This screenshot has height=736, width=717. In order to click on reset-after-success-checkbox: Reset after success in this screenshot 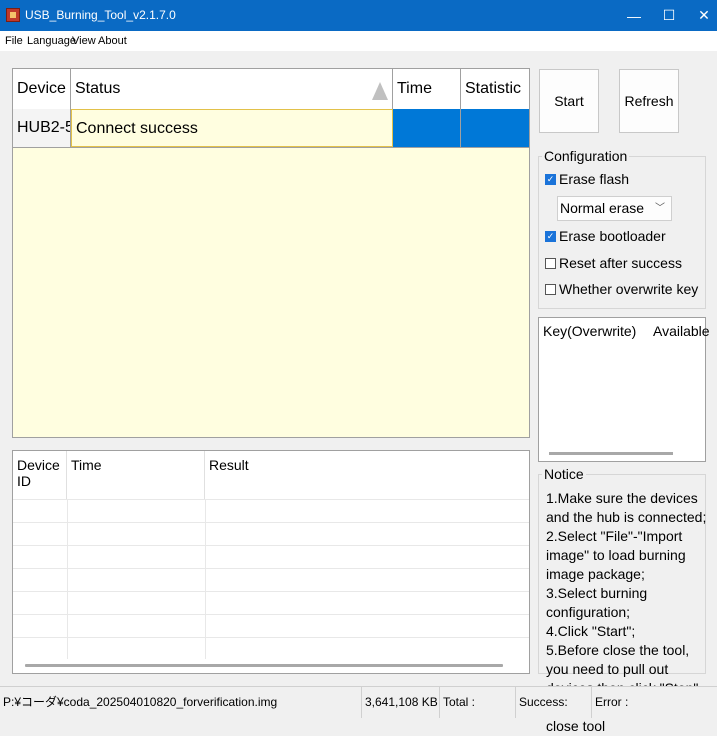, I will do `click(613, 263)`.